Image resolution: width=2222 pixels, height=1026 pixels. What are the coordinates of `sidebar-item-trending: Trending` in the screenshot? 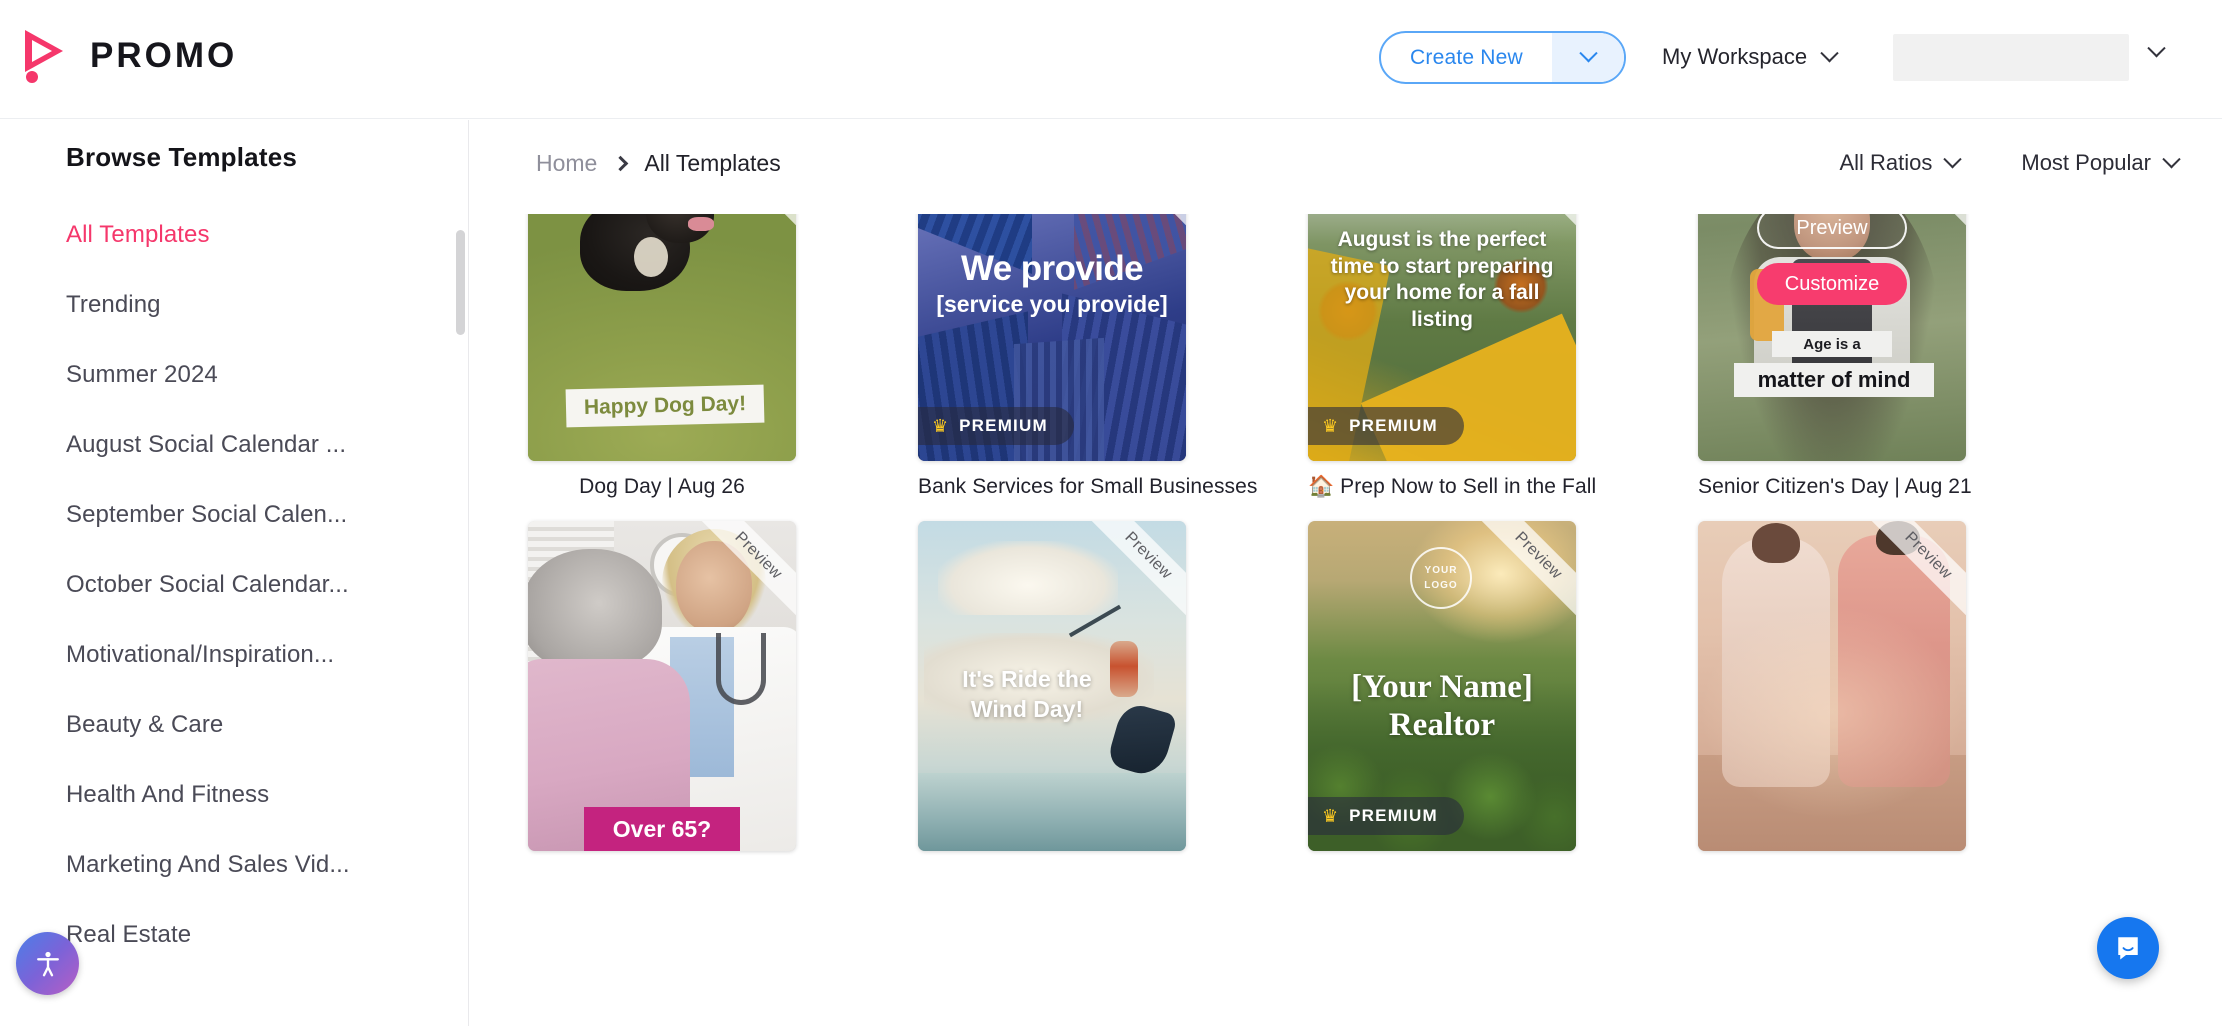 It's located at (234, 305).